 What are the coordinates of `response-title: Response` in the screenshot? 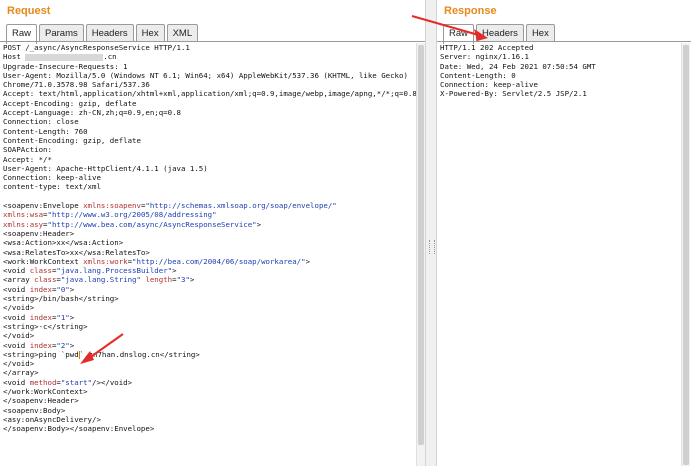 It's located at (470, 11).